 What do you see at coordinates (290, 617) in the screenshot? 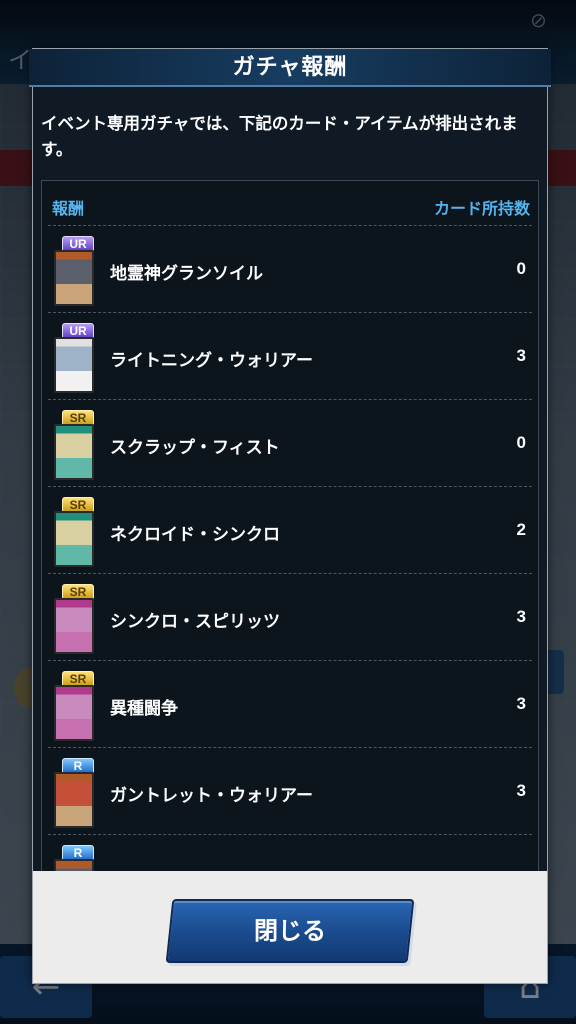
I see `reward-row: SR シンクロ・スピリッツ 3` at bounding box center [290, 617].